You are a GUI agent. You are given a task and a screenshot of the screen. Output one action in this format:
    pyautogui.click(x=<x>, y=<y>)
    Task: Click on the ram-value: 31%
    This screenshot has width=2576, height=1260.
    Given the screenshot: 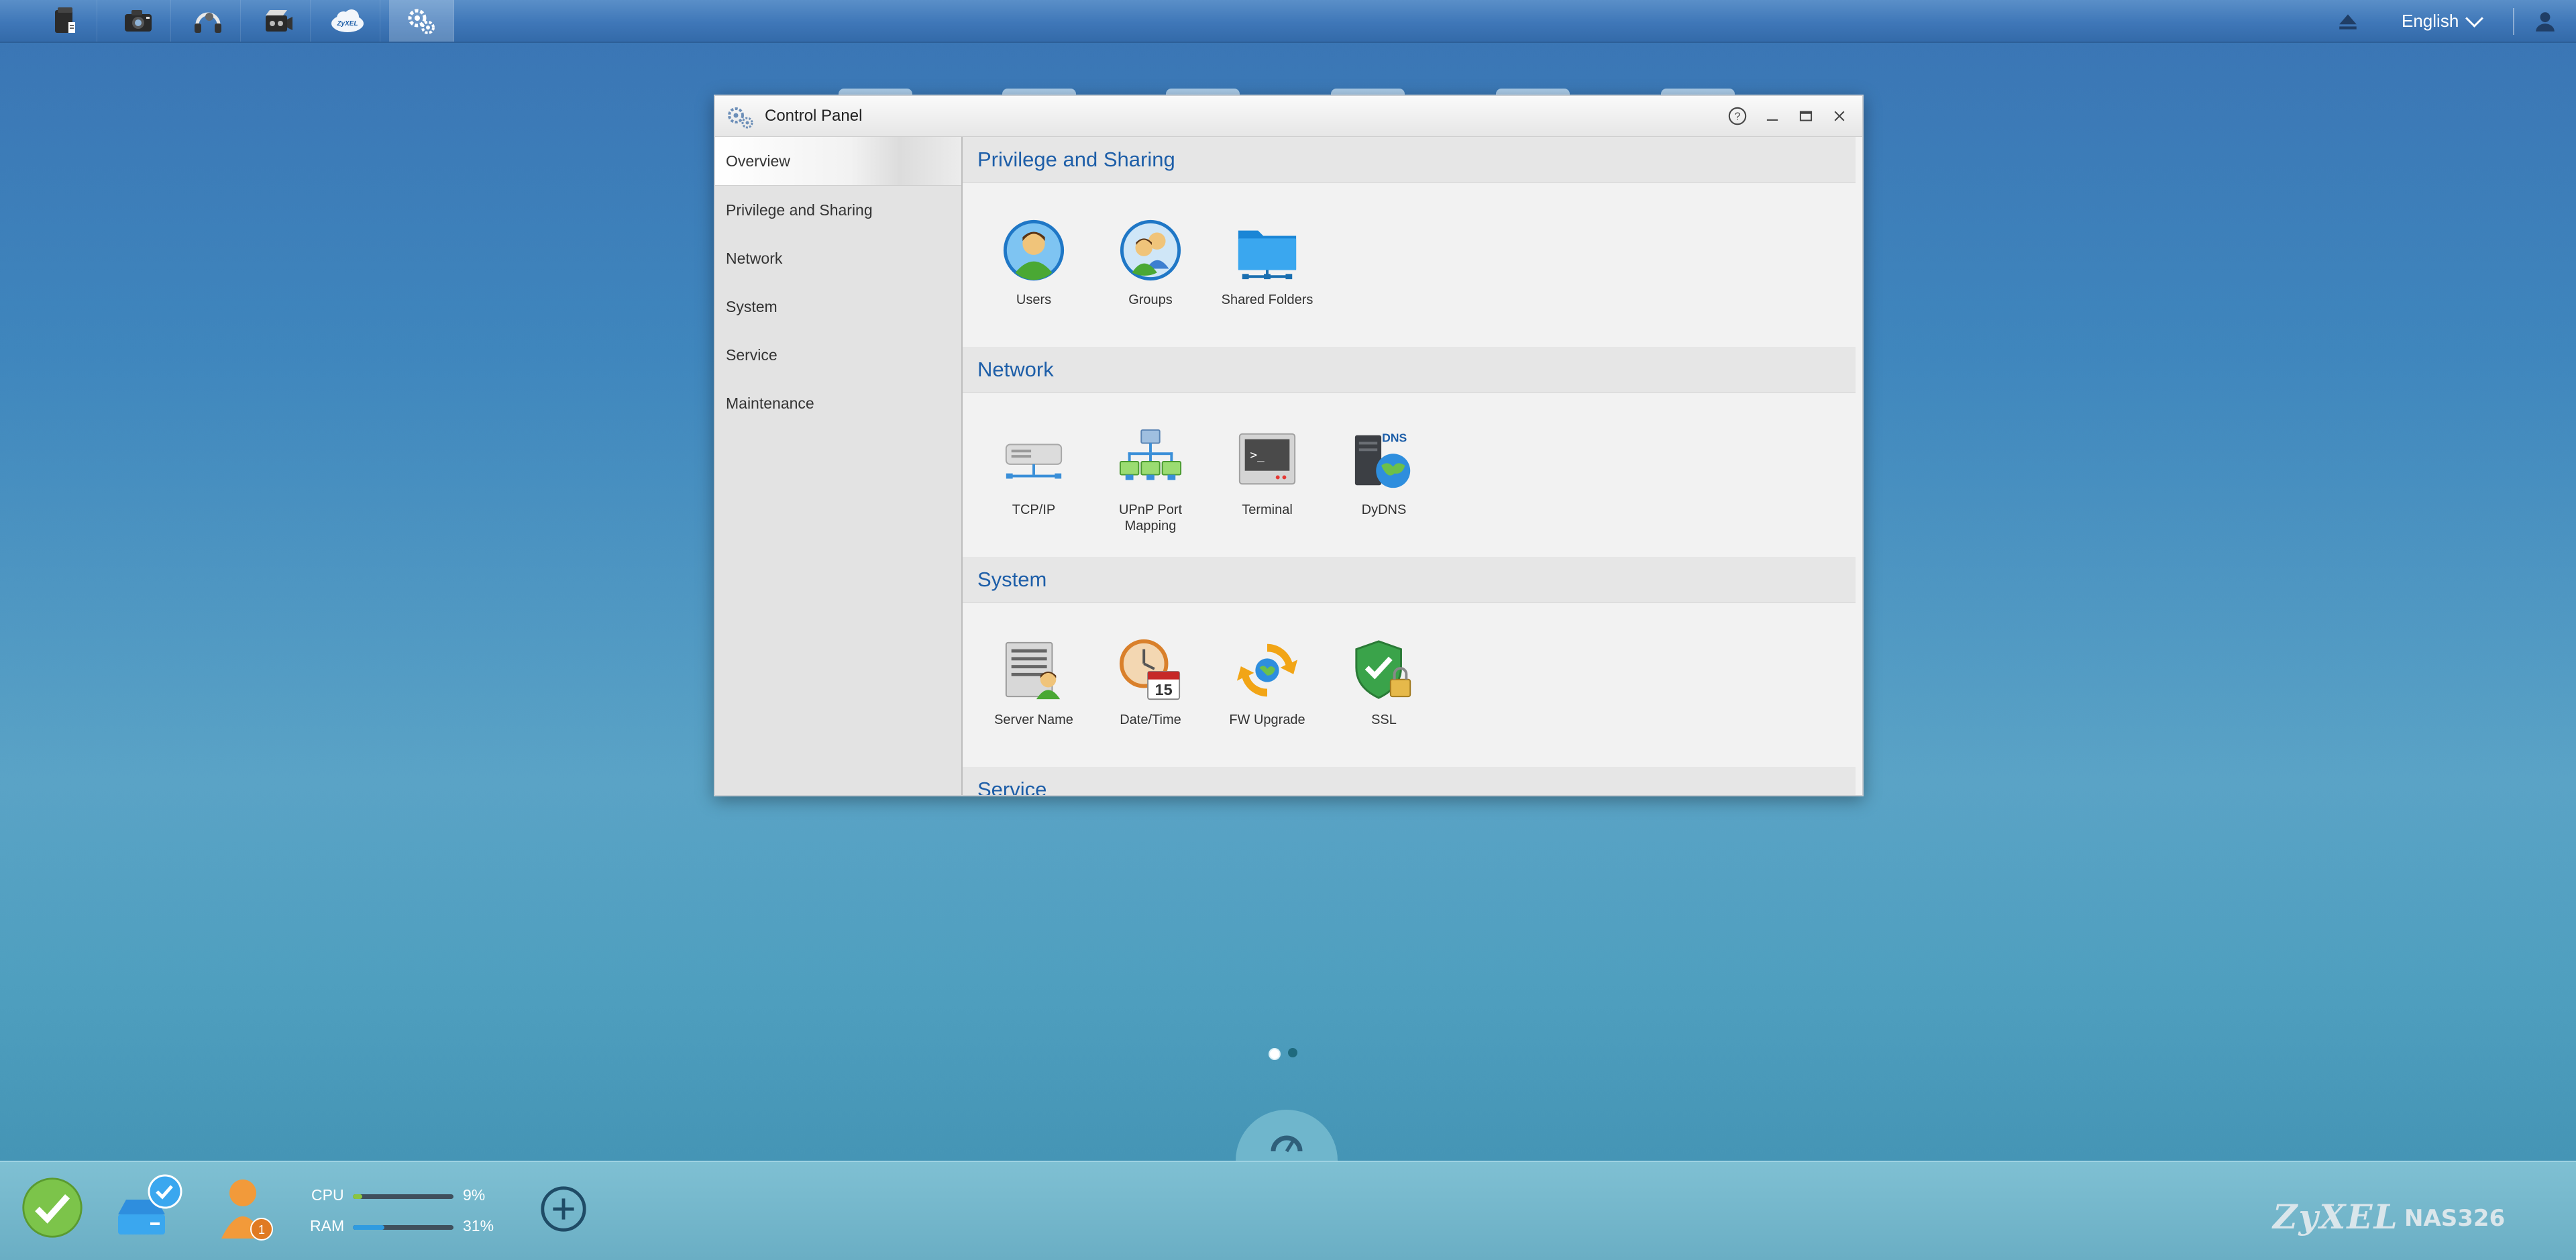 What is the action you would take?
    pyautogui.click(x=478, y=1226)
    